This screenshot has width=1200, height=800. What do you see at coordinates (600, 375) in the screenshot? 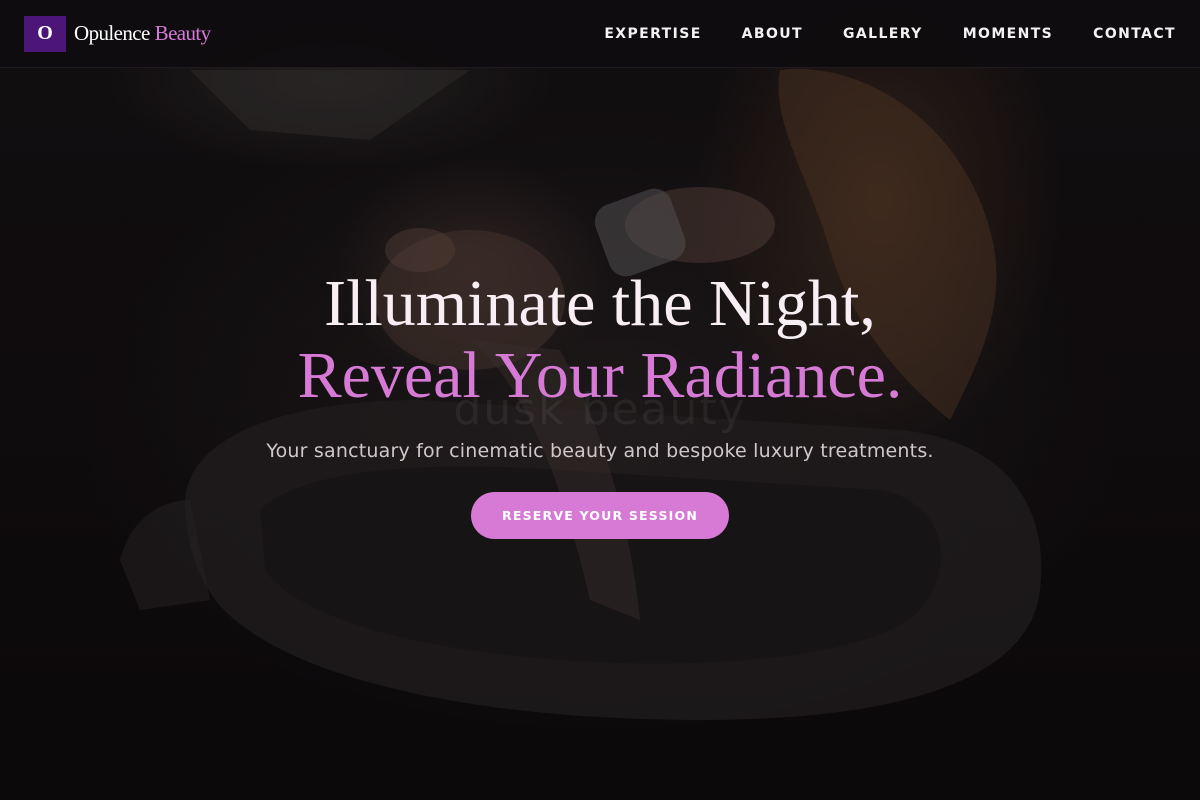
I see `hero-title-line-2: Reveal Your Radiance.` at bounding box center [600, 375].